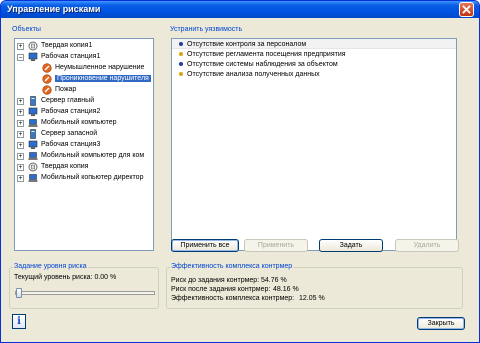  What do you see at coordinates (233, 298) in the screenshot?
I see `efficiency-label: Эффективность комплекса контрмер:` at bounding box center [233, 298].